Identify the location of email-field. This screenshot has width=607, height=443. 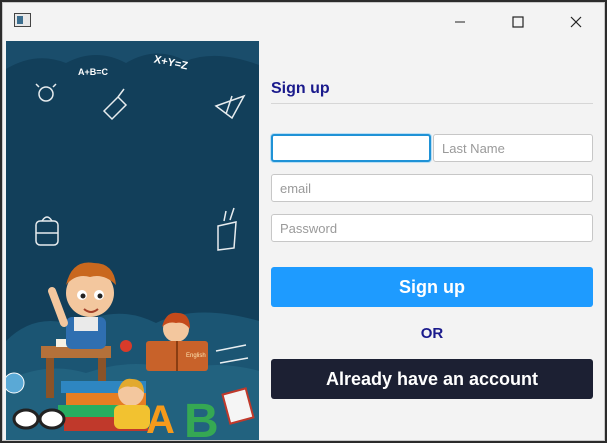
(432, 188).